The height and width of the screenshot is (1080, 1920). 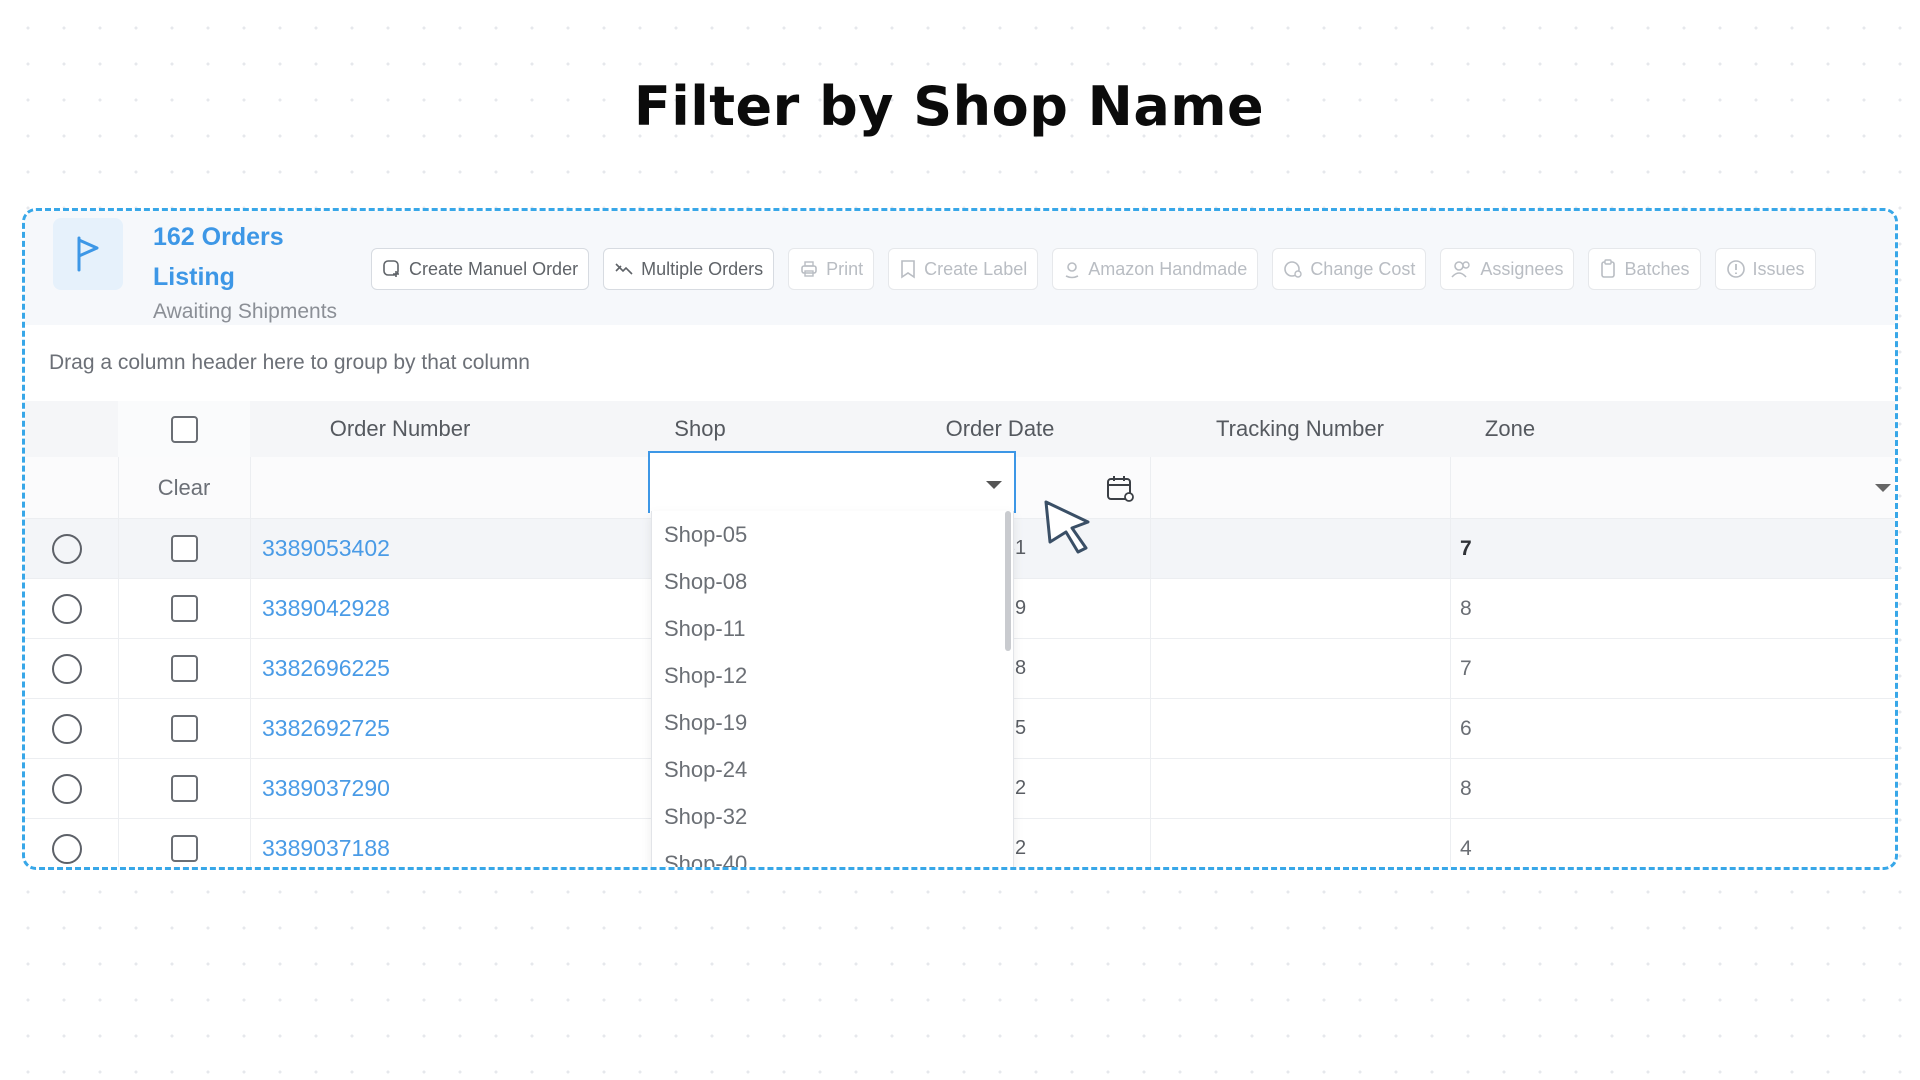 I want to click on change-cost-button: Change Cost, so click(x=1349, y=269).